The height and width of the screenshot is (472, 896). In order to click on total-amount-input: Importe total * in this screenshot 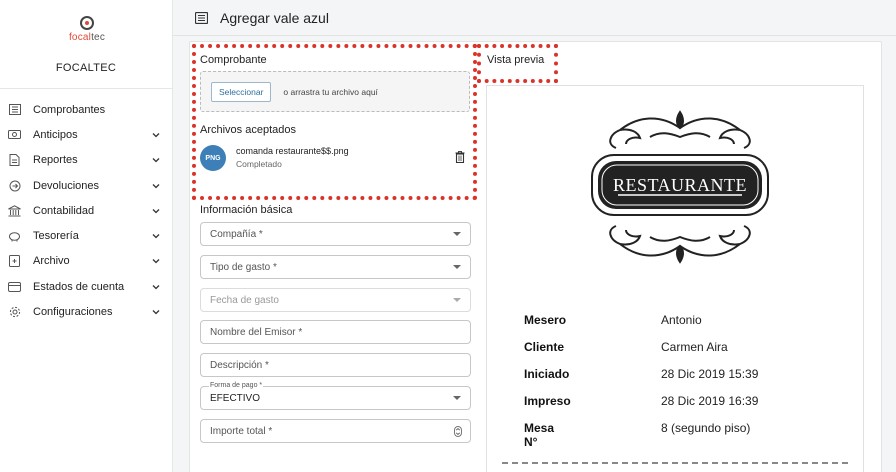, I will do `click(335, 431)`.